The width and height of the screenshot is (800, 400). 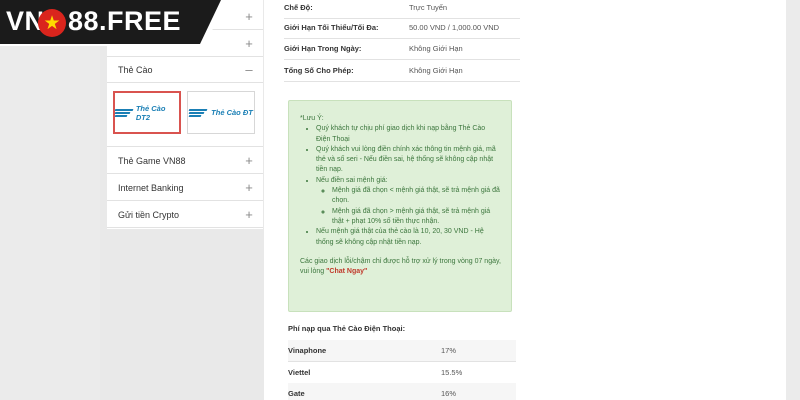 What do you see at coordinates (454, 27) in the screenshot?
I see `info-value: 50.00 VND / 1,000.00 VND` at bounding box center [454, 27].